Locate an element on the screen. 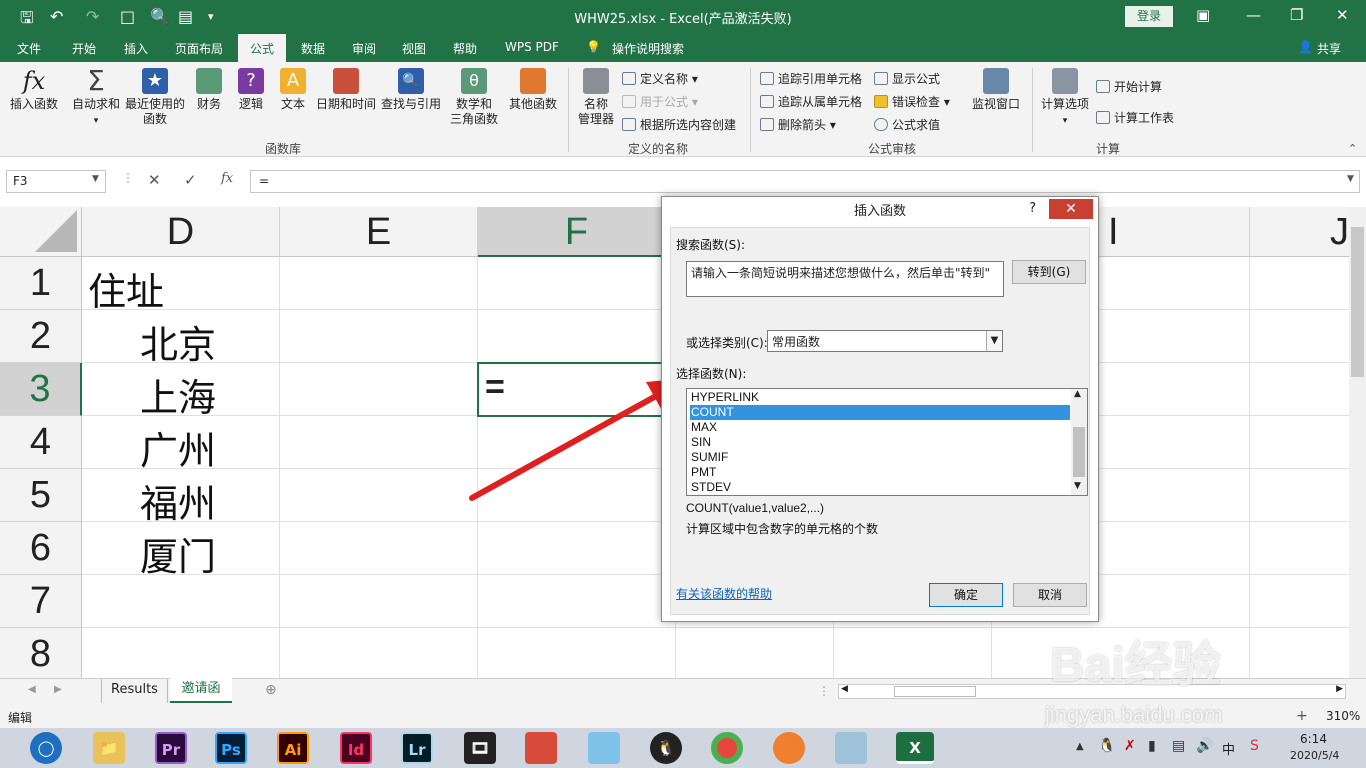 The width and height of the screenshot is (1366, 768). more-functions-button: 其他函数 is located at coordinates (533, 90).